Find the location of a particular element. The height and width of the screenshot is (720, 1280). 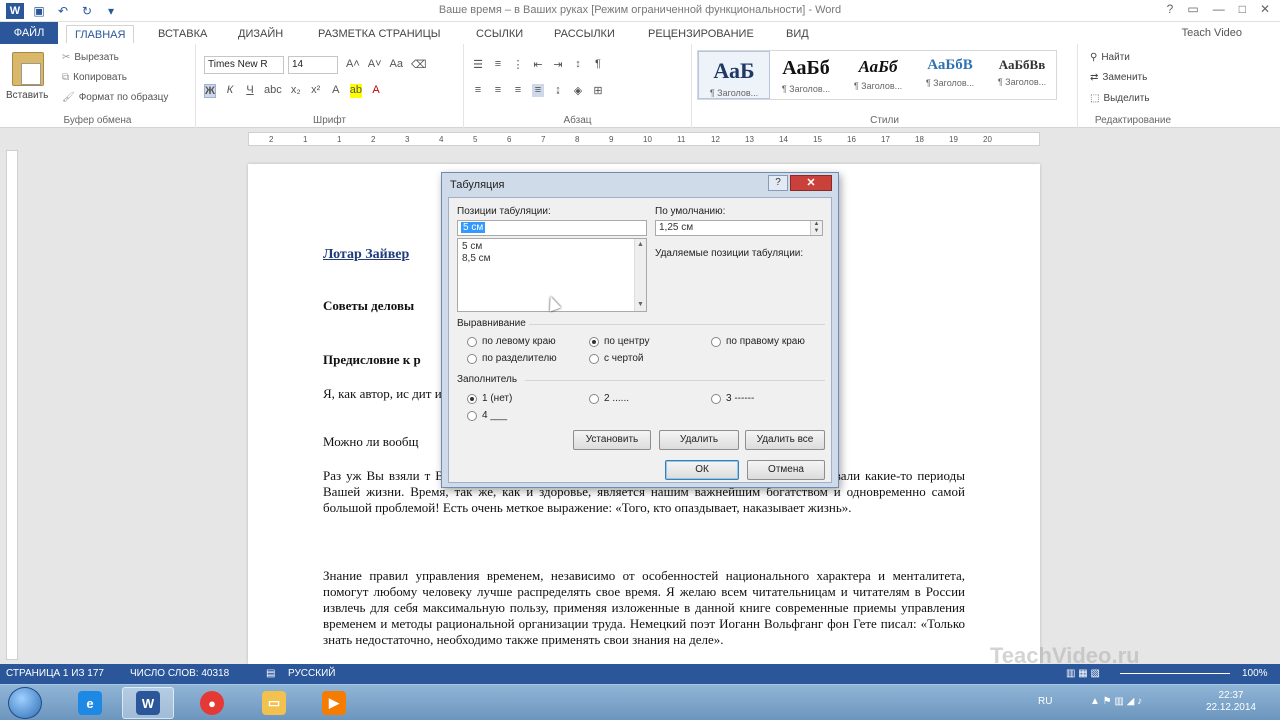

font-name-box: Times New R is located at coordinates (244, 65).